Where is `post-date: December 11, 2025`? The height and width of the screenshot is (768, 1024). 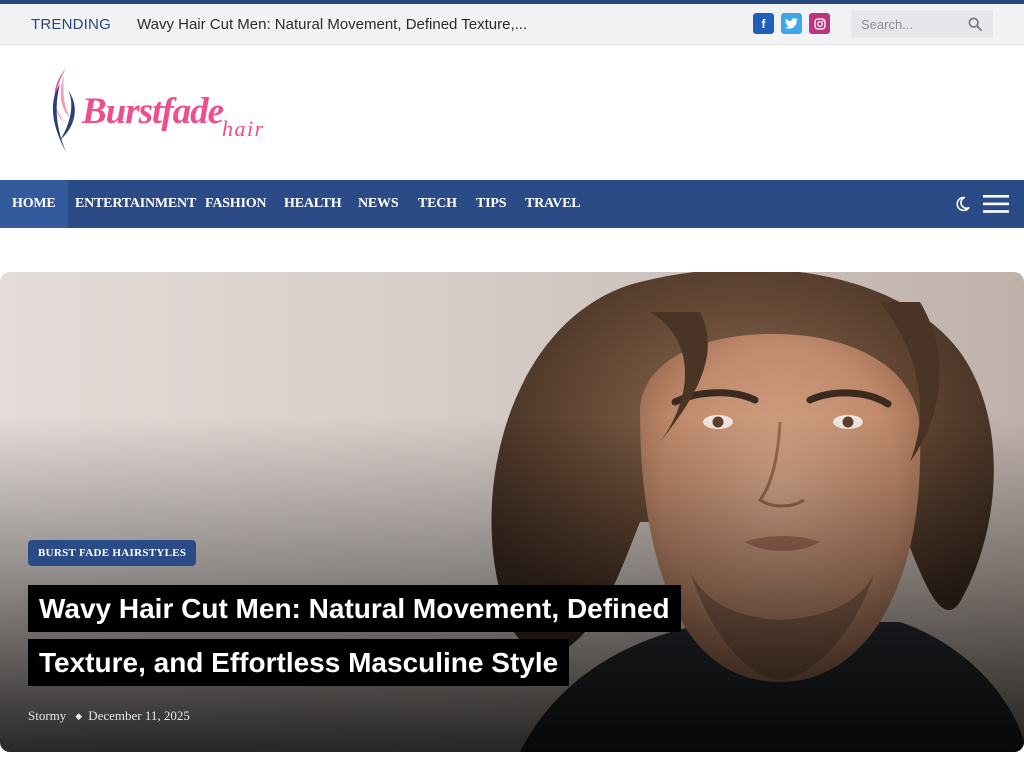
post-date: December 11, 2025 is located at coordinates (139, 715).